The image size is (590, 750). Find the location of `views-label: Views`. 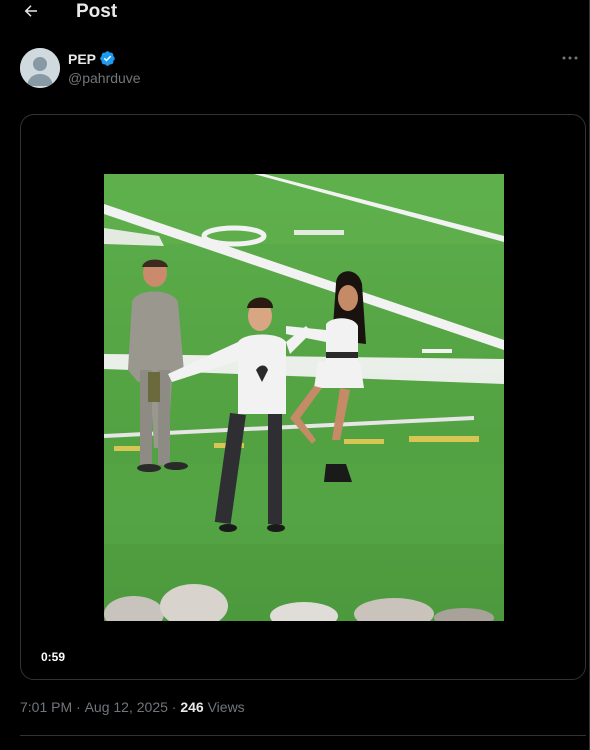

views-label: Views is located at coordinates (226, 707).